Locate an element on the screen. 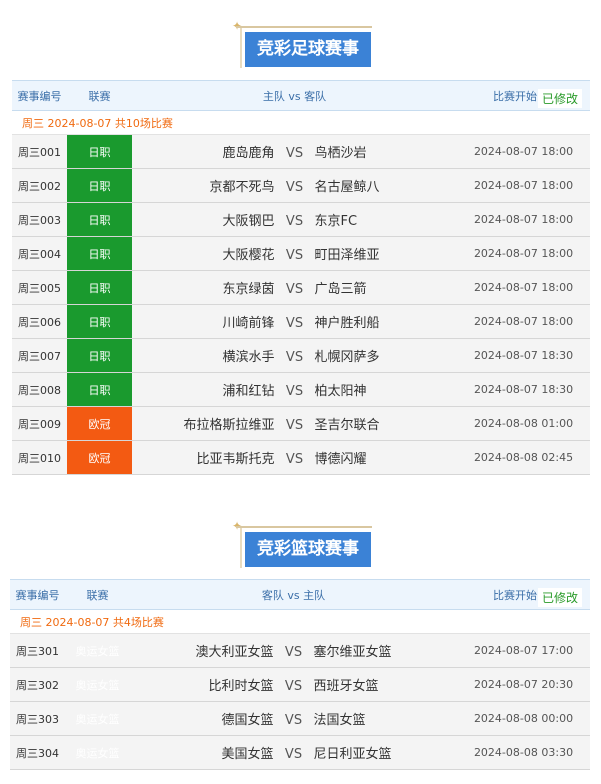  match-teams: 德国女篮 VS 法国女篮 is located at coordinates (293, 718).